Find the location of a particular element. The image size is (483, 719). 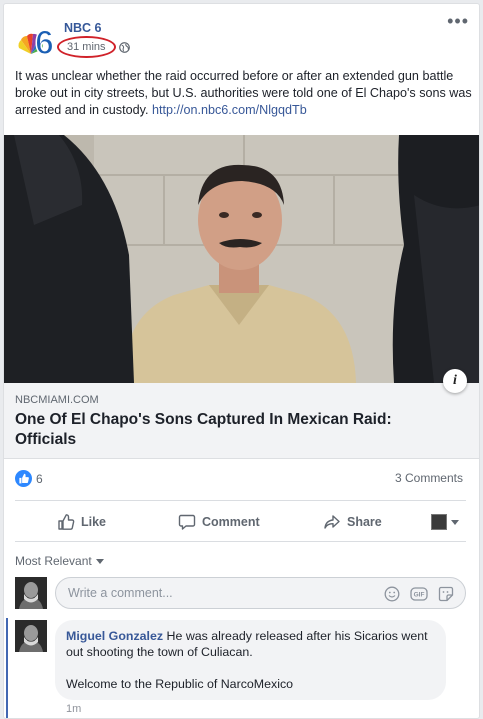

comment-text-2: Welcome to the Republic of NarcoMexico is located at coordinates (180, 684).